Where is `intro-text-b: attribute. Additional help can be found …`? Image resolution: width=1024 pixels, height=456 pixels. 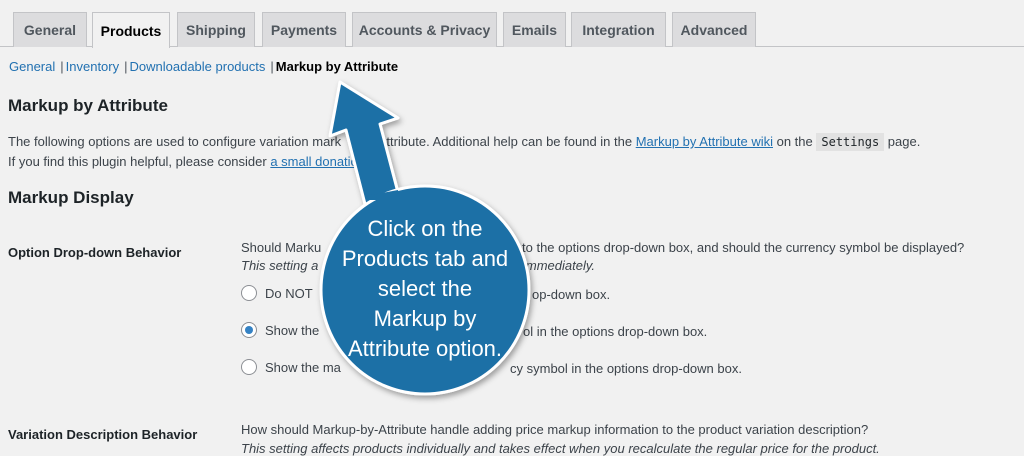
intro-text-b: attribute. Additional help can be found … is located at coordinates (507, 141).